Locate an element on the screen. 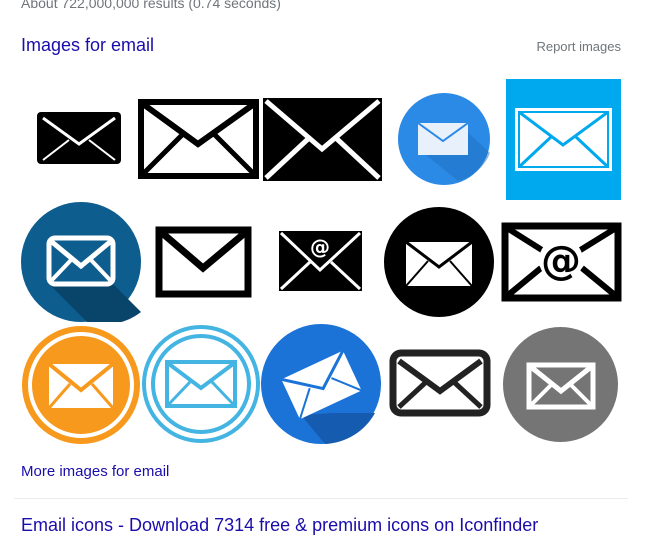 The image size is (663, 536). envelope-outline-black-icon is located at coordinates (198, 139).